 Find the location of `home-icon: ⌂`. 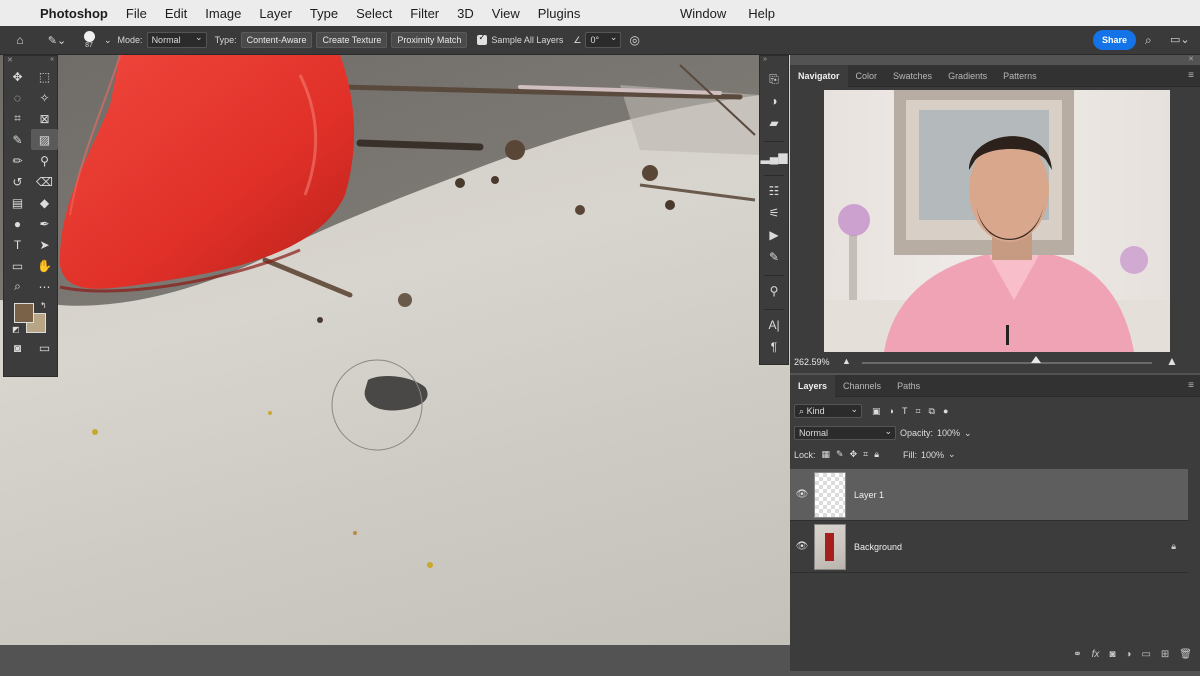

home-icon: ⌂ is located at coordinates (20, 40).